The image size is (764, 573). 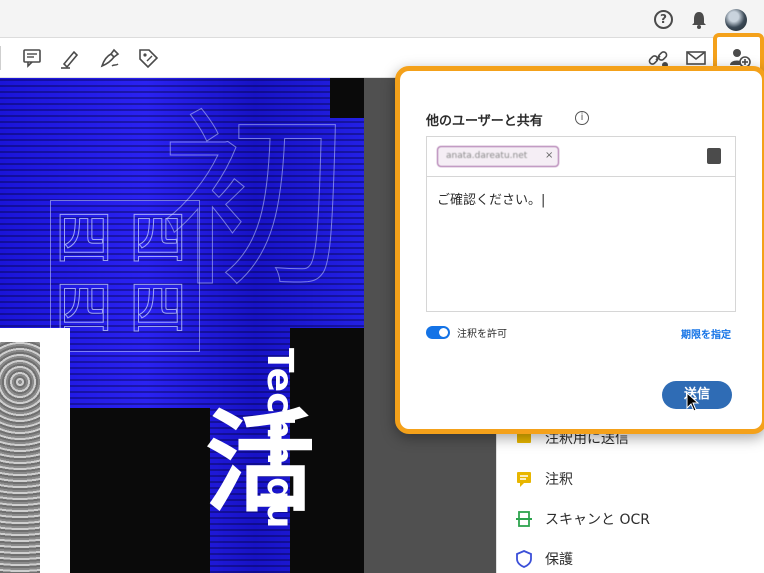 I want to click on address-book-icon, so click(x=714, y=156).